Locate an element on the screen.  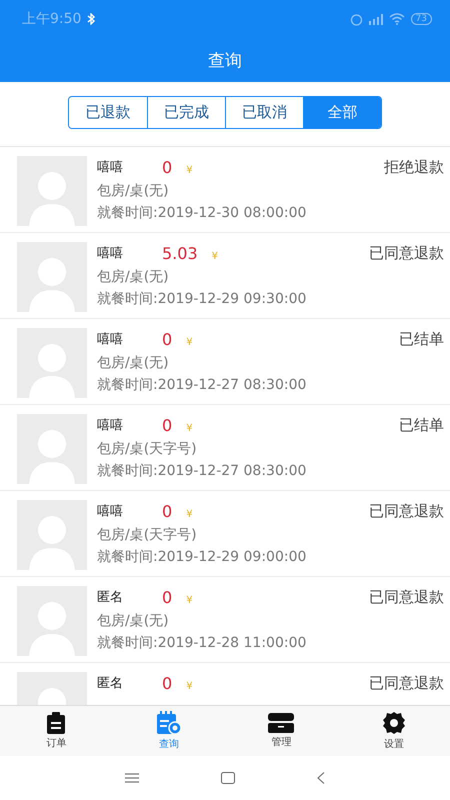
dining-time: 就餐时间:2019-12-30 08:00:00 is located at coordinates (202, 213).